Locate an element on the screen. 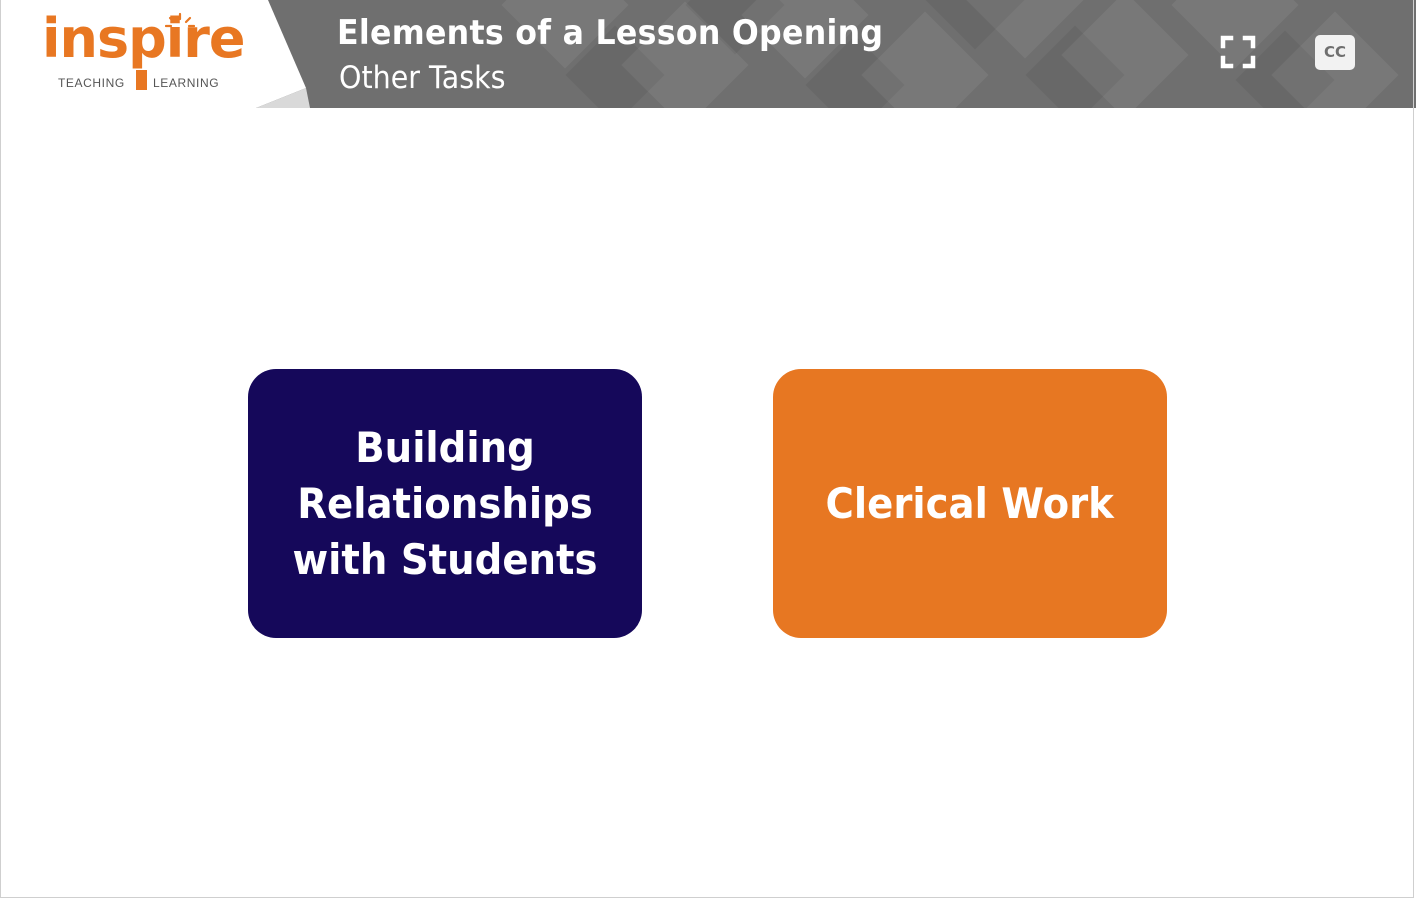 The image size is (1416, 900). card-building-relationships: Building Relationships with Students is located at coordinates (445, 503).